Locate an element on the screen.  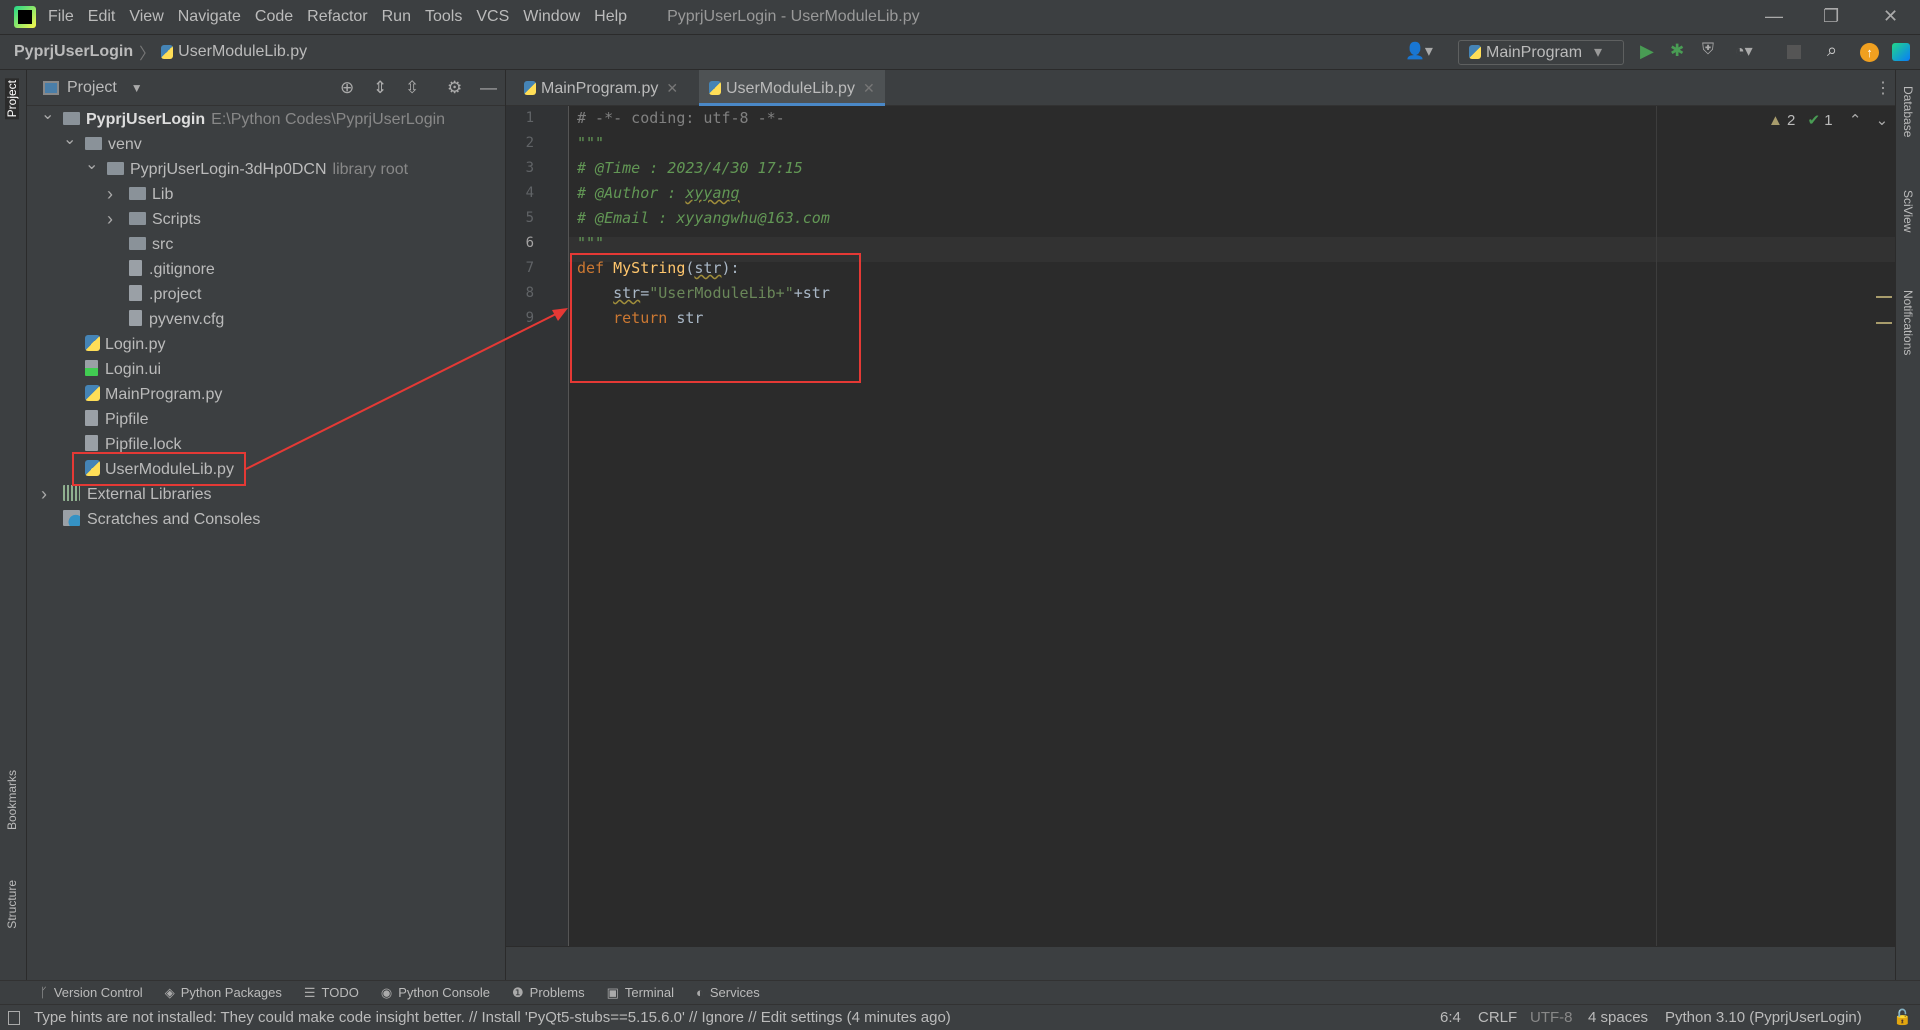
annotation-arrow is located at coordinates (406, 389).